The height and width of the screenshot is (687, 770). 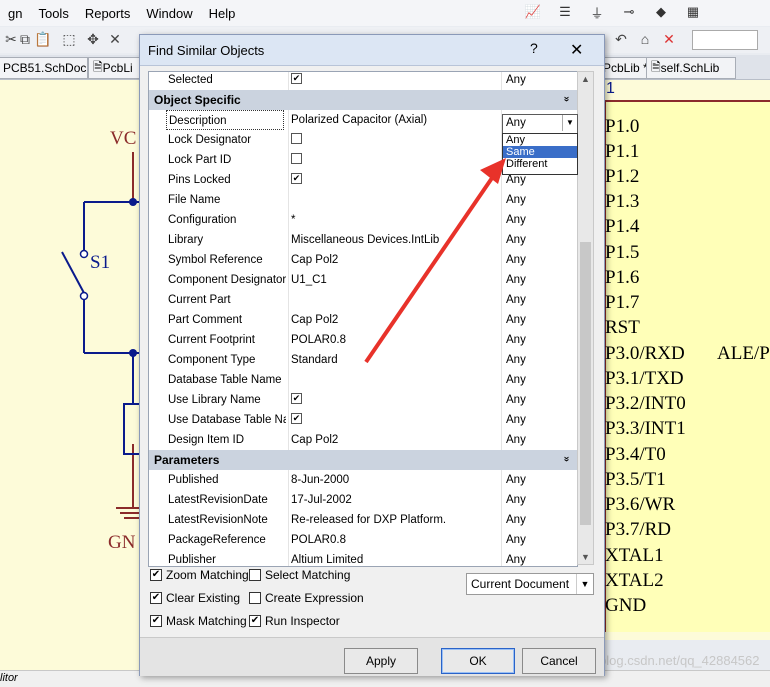 What do you see at coordinates (363, 320) in the screenshot?
I see `property-row: Part Comment Cap Pol2 Any` at bounding box center [363, 320].